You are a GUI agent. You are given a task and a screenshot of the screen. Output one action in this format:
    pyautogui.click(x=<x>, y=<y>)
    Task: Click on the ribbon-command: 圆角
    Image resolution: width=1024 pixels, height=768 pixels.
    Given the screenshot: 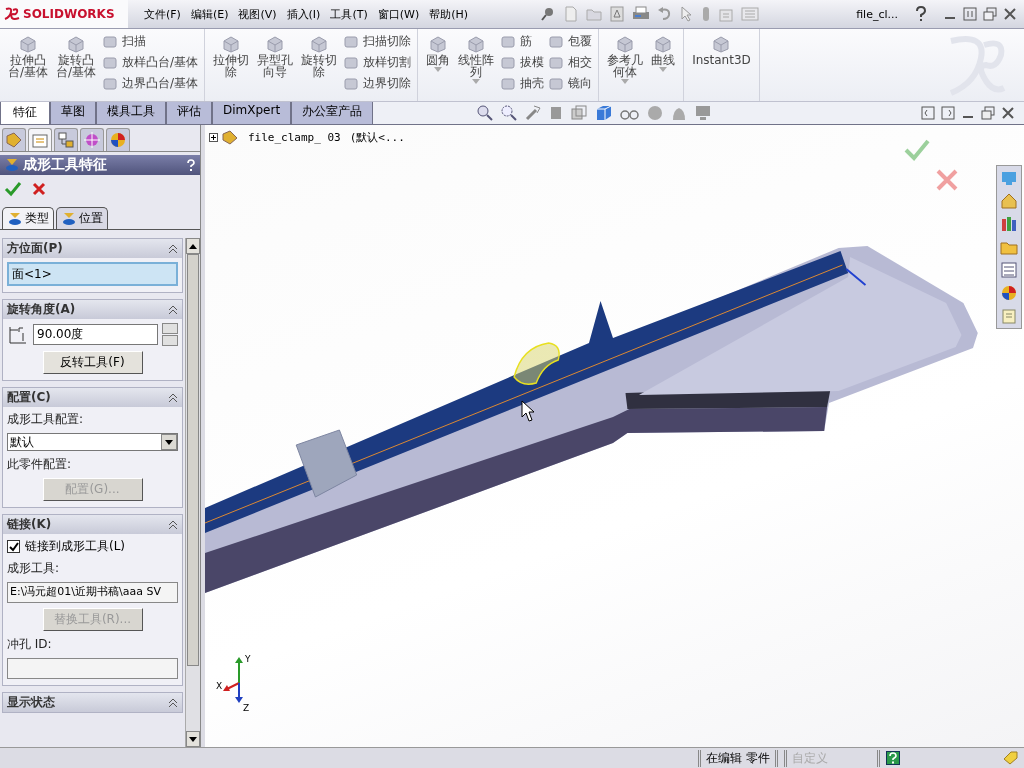 What is the action you would take?
    pyautogui.click(x=438, y=53)
    